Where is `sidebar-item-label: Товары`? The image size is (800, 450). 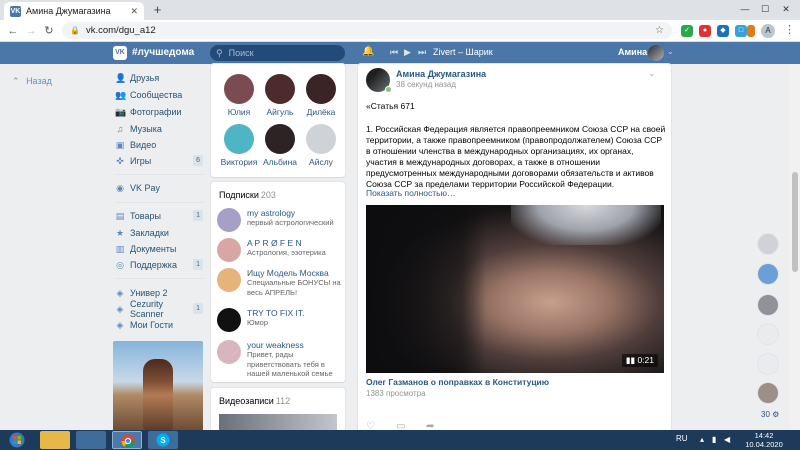 sidebar-item-label: Товары is located at coordinates (145, 215).